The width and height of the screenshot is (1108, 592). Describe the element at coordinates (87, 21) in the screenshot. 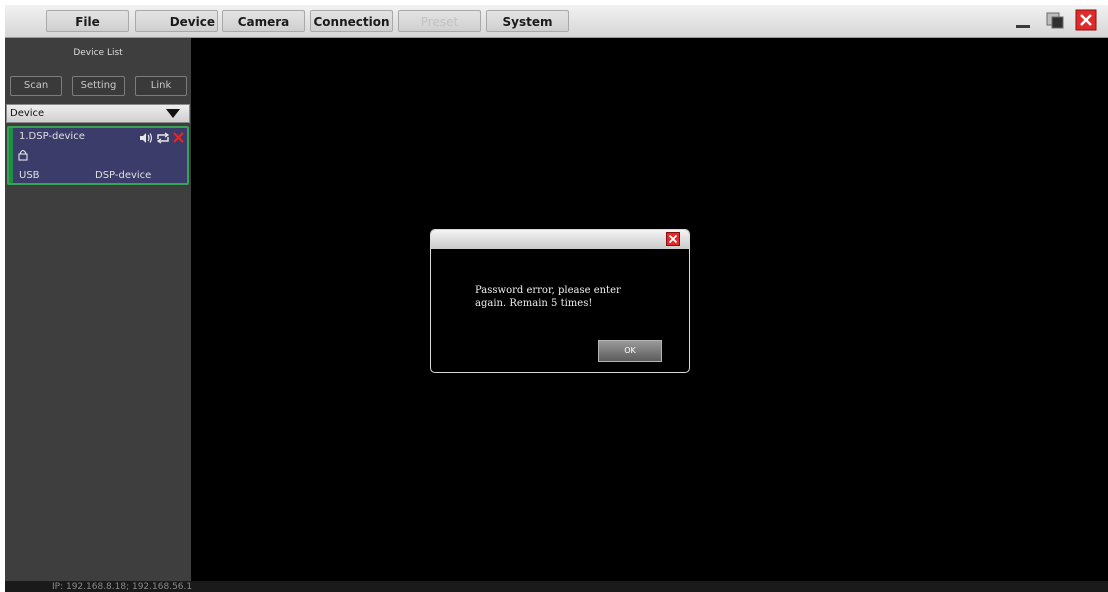

I see `menu-file: File` at that location.